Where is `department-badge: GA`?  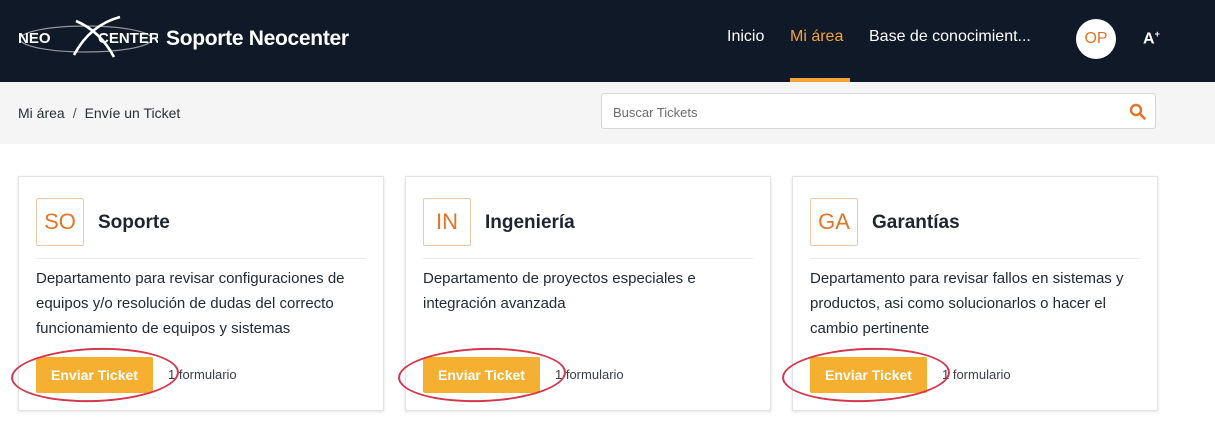 department-badge: GA is located at coordinates (834, 222).